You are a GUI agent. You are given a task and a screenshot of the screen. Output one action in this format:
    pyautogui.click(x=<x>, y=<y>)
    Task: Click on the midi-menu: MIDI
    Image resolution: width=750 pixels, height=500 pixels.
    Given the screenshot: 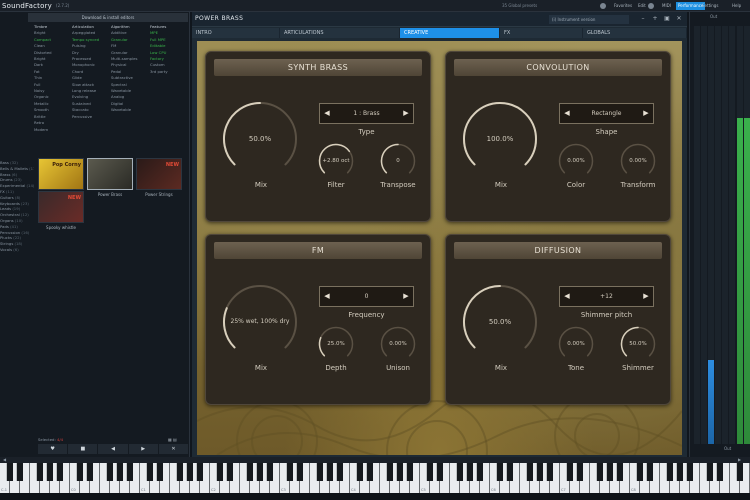 What is the action you would take?
    pyautogui.click(x=666, y=6)
    